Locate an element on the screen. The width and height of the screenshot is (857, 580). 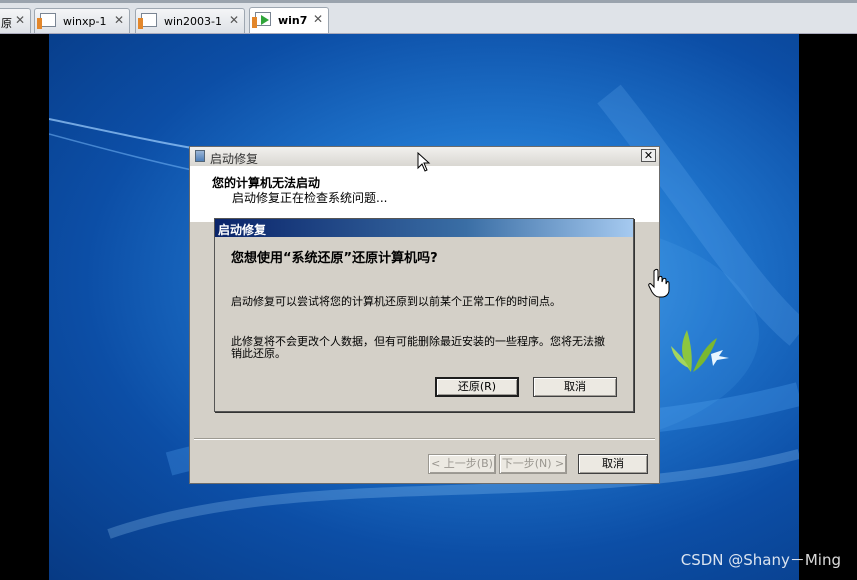
dialog-cancel-button: 取消 is located at coordinates (575, 387).